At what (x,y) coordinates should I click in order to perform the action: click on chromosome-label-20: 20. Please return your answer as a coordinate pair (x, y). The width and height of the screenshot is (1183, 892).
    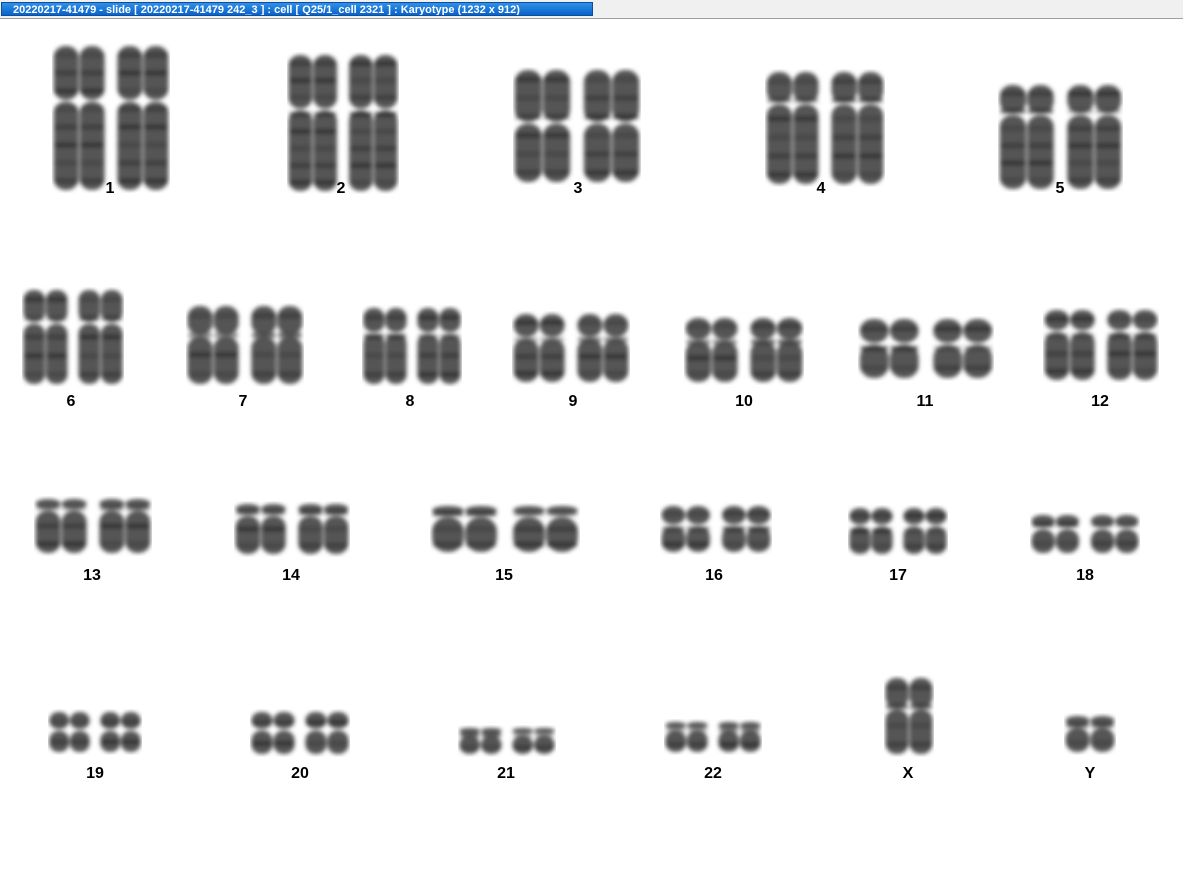
    Looking at the image, I should click on (300, 773).